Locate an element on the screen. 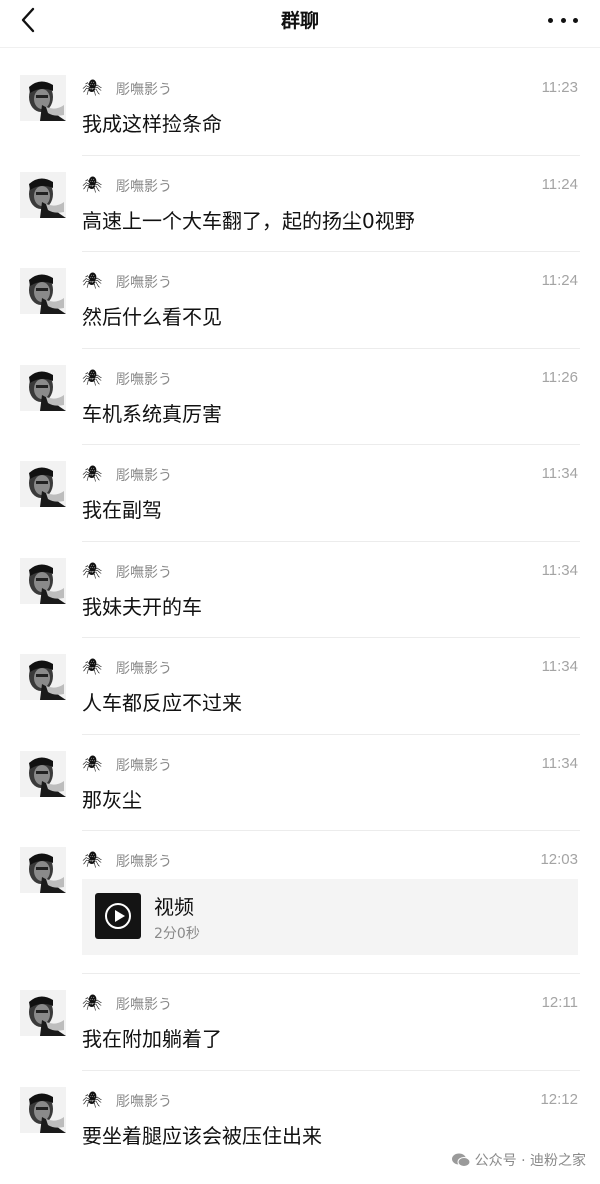 The width and height of the screenshot is (600, 1184). message-text: 那灰尘 is located at coordinates (112, 799).